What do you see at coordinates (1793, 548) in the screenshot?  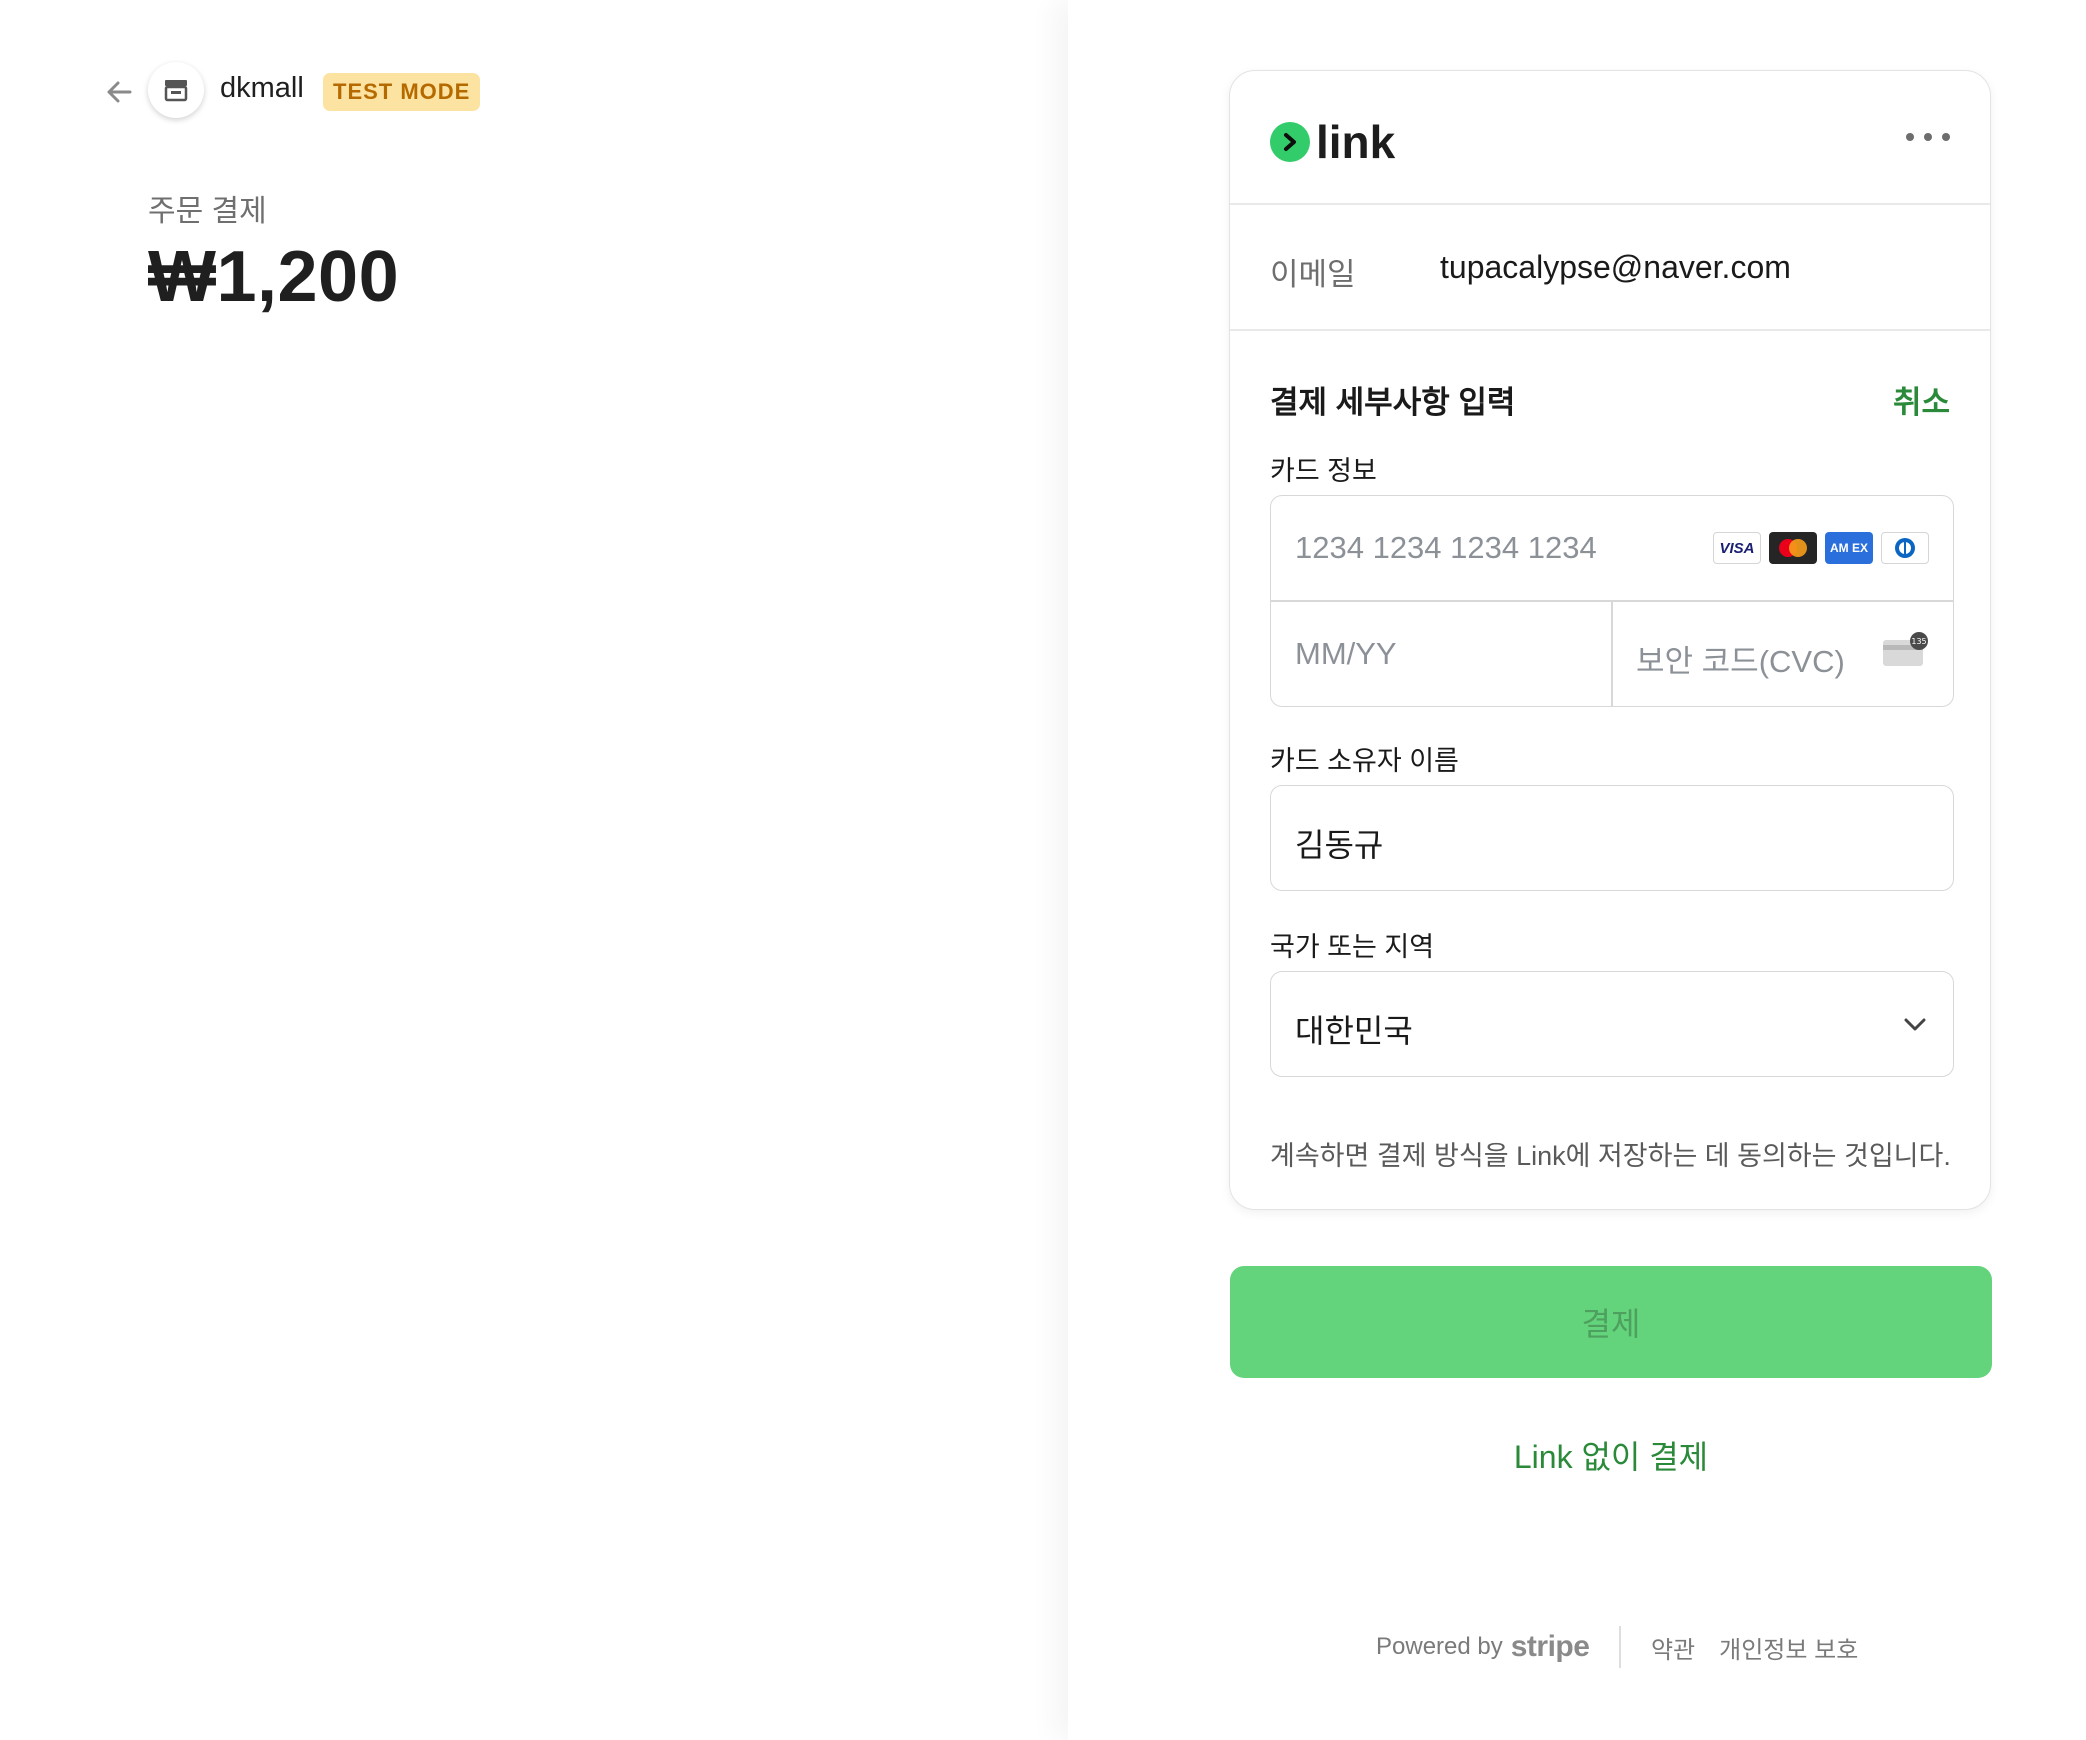 I see `mastercard-icon` at bounding box center [1793, 548].